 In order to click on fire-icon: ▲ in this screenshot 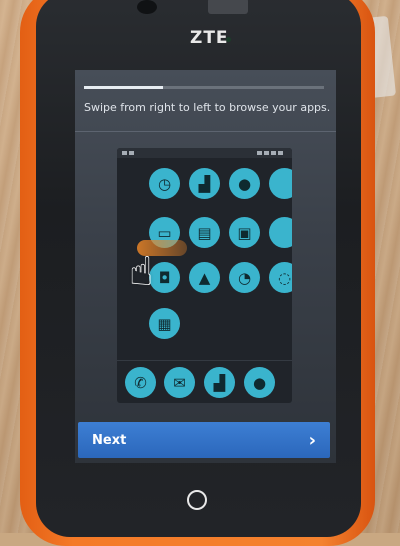, I will do `click(204, 277)`.